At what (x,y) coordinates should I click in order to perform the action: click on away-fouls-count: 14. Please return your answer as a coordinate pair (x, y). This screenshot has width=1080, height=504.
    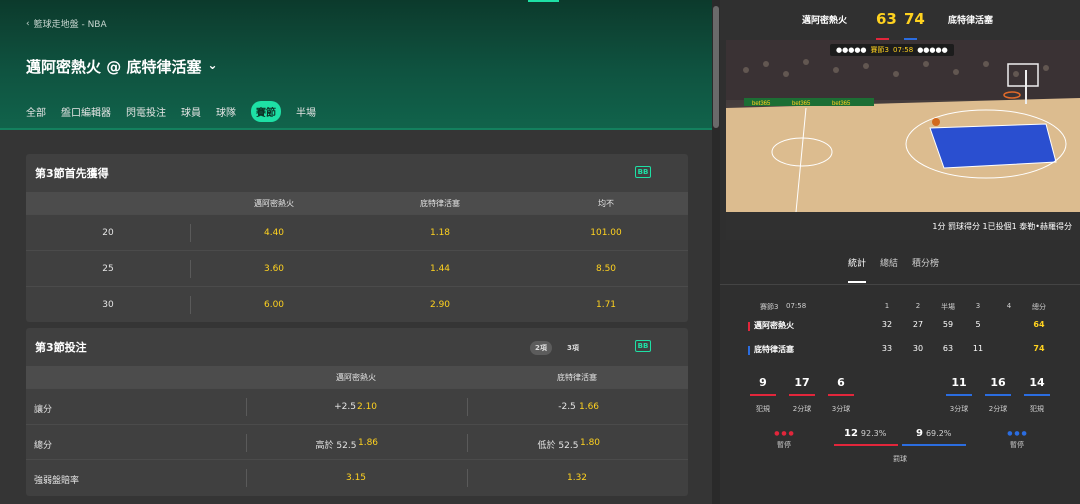
    Looking at the image, I should click on (1037, 382).